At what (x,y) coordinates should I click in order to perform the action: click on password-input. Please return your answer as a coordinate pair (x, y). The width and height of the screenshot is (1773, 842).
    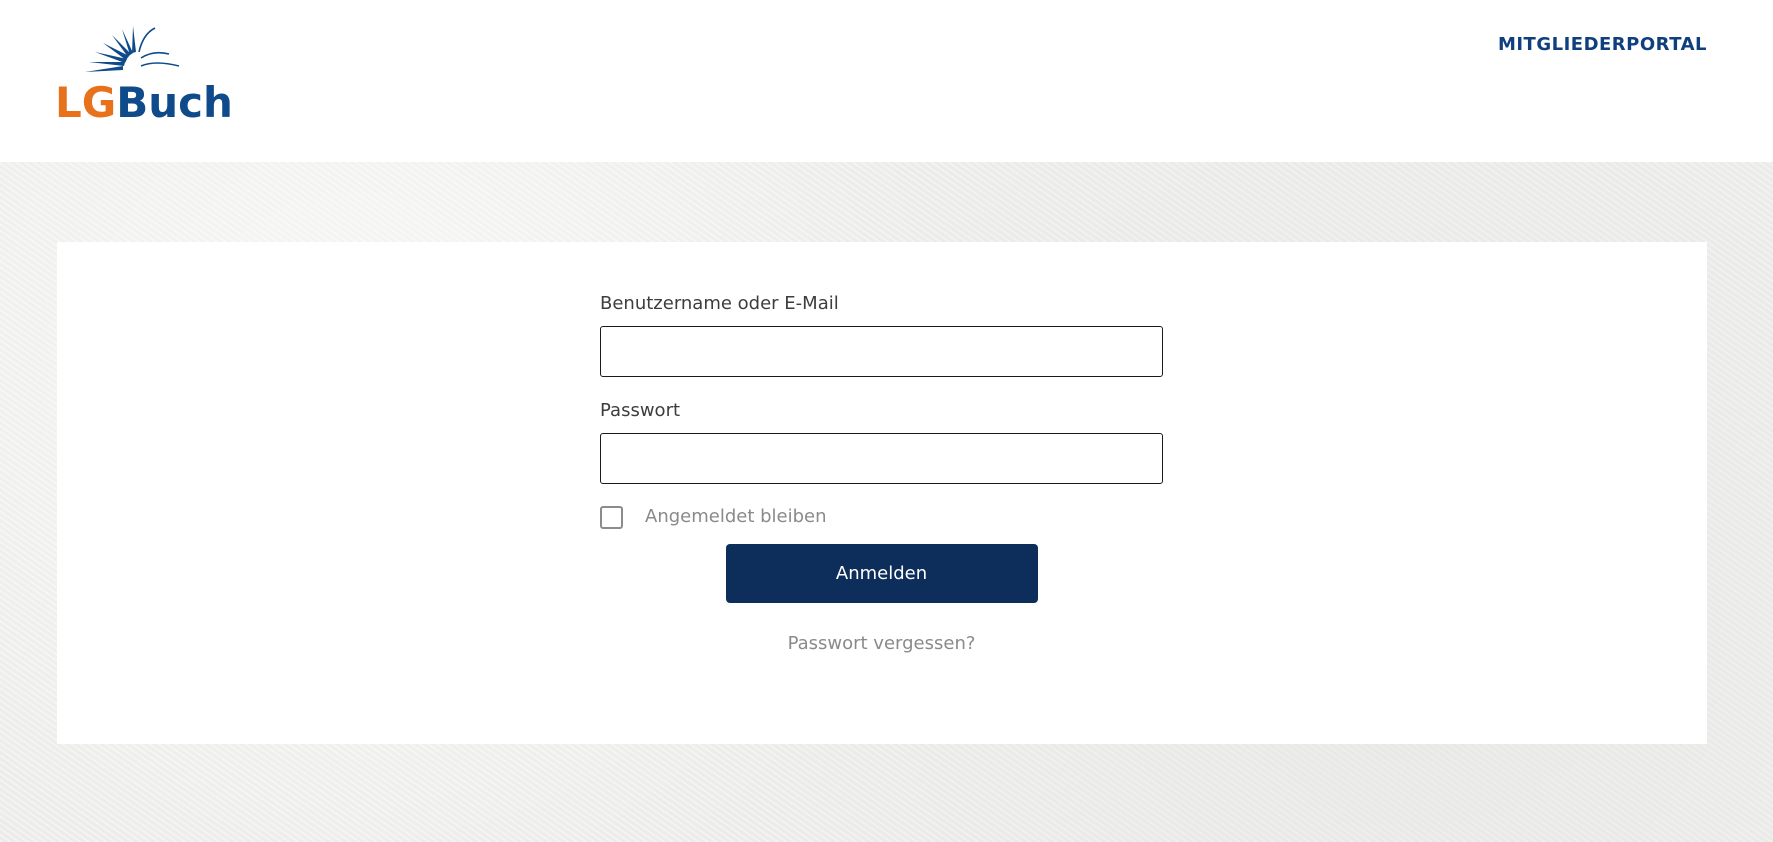
    Looking at the image, I should click on (881, 458).